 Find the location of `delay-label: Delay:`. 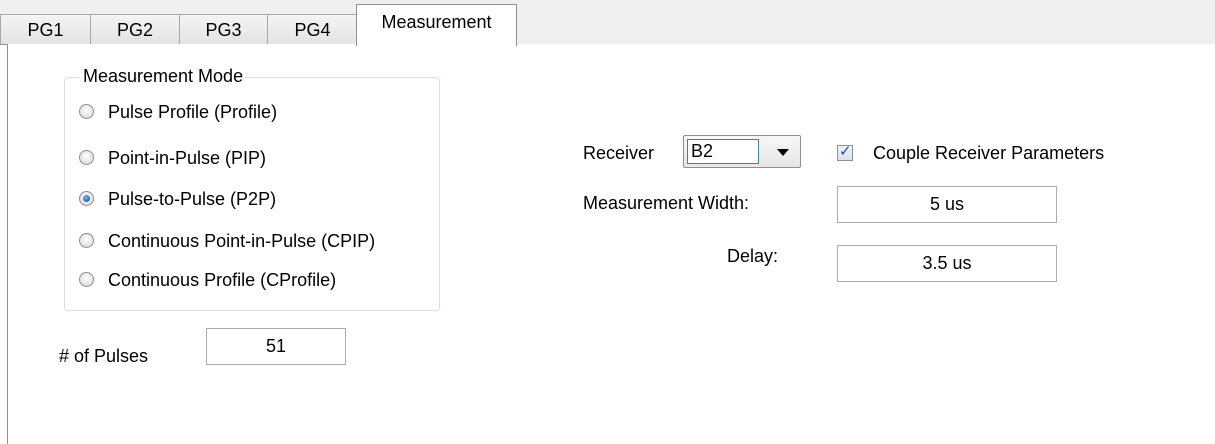

delay-label: Delay: is located at coordinates (753, 256).